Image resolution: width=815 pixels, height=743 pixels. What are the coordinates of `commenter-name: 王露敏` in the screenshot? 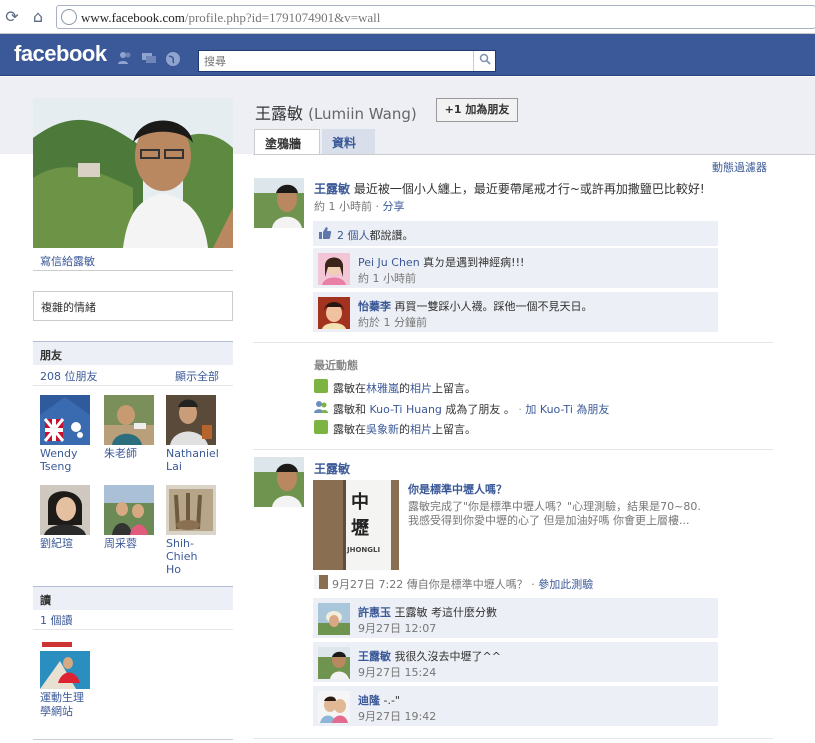 It's located at (374, 656).